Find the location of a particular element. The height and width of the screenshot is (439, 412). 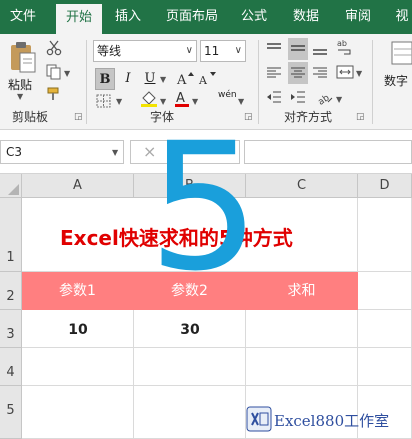

tab-review: 审阅 is located at coordinates (358, 17).